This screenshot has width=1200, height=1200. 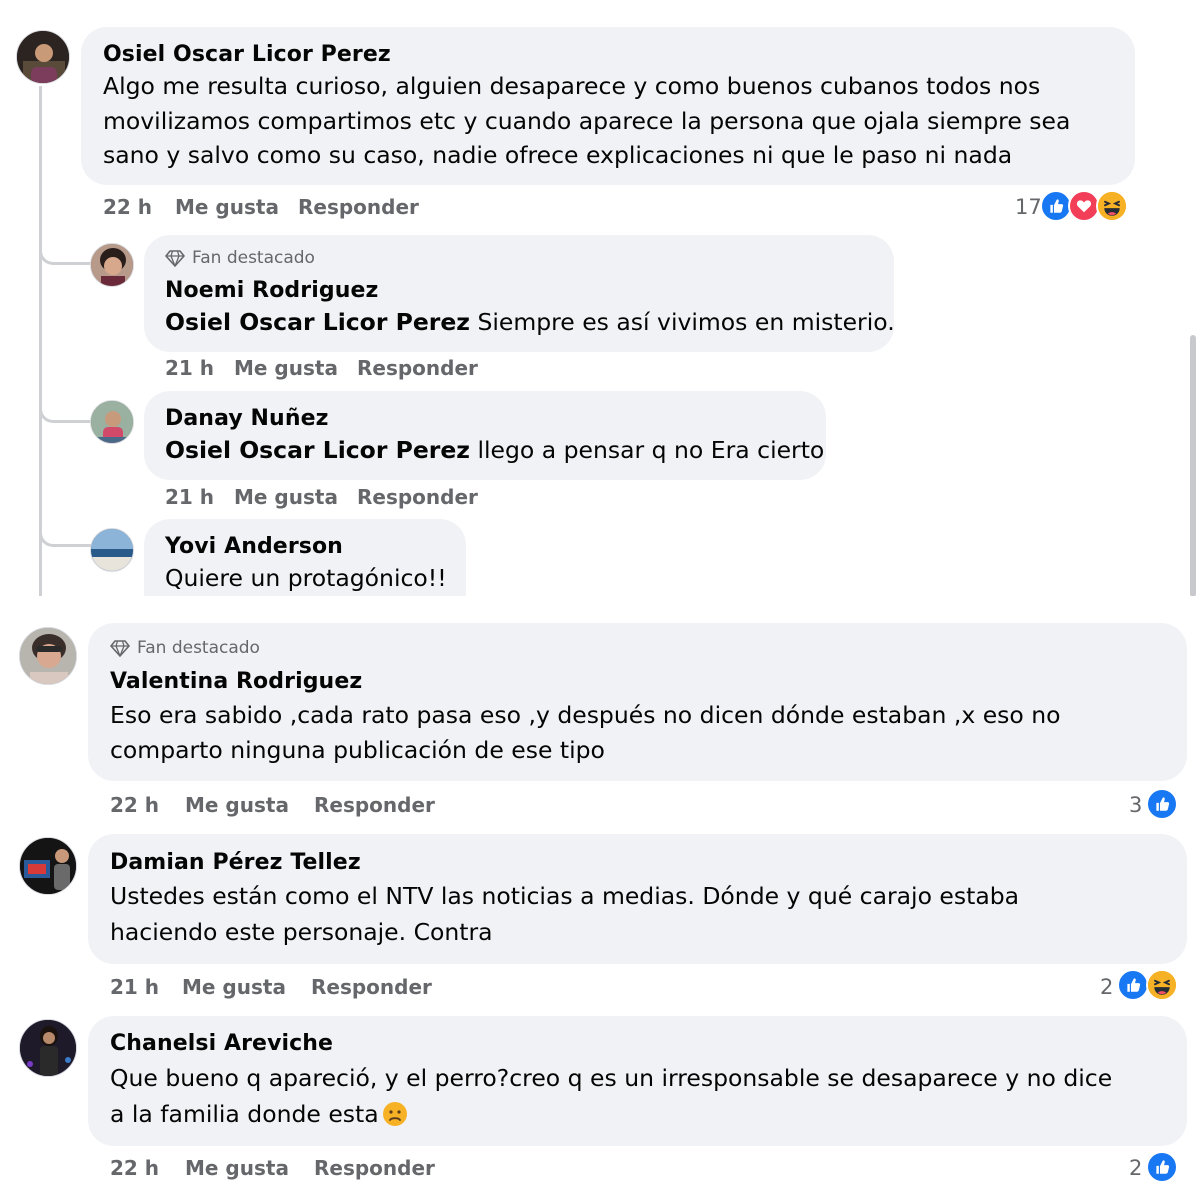 What do you see at coordinates (301, 932) in the screenshot?
I see `comment-text-line: haciendo este personaje. Contra` at bounding box center [301, 932].